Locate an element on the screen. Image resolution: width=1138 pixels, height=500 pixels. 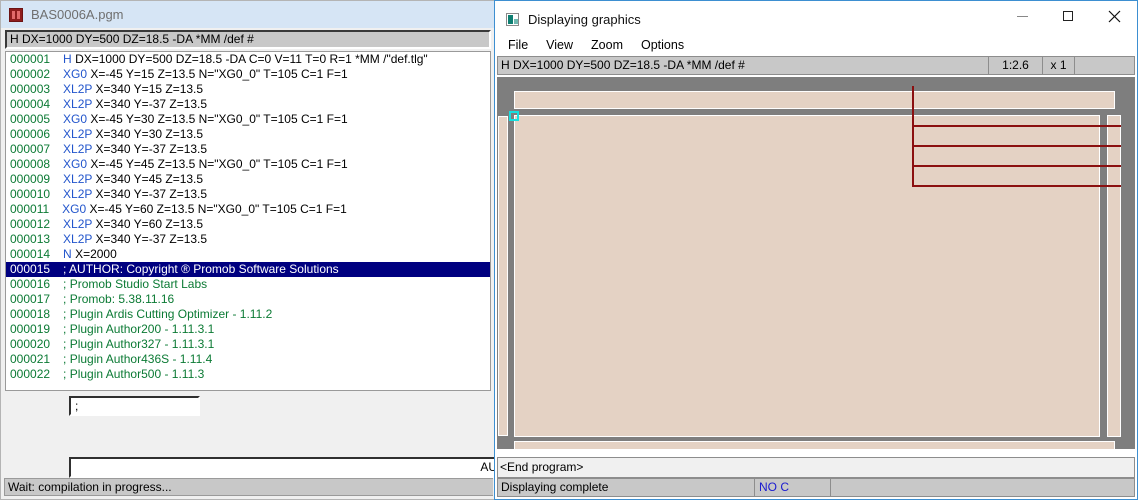
code-line: 000012 XL2P X=340 Y=60 Z=13.5 is located at coordinates (248, 224).